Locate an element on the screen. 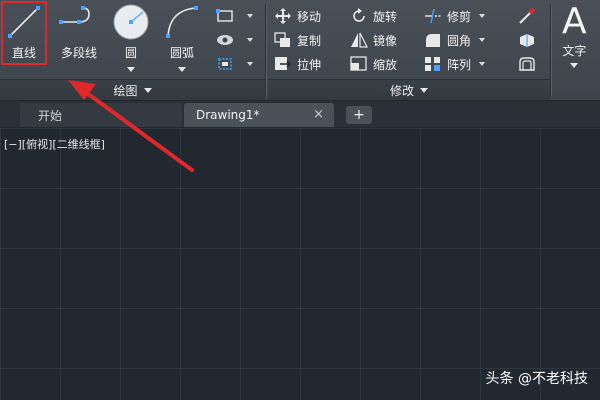 The height and width of the screenshot is (400, 600). tab-drawing1: Drawing1* × is located at coordinates (259, 115).